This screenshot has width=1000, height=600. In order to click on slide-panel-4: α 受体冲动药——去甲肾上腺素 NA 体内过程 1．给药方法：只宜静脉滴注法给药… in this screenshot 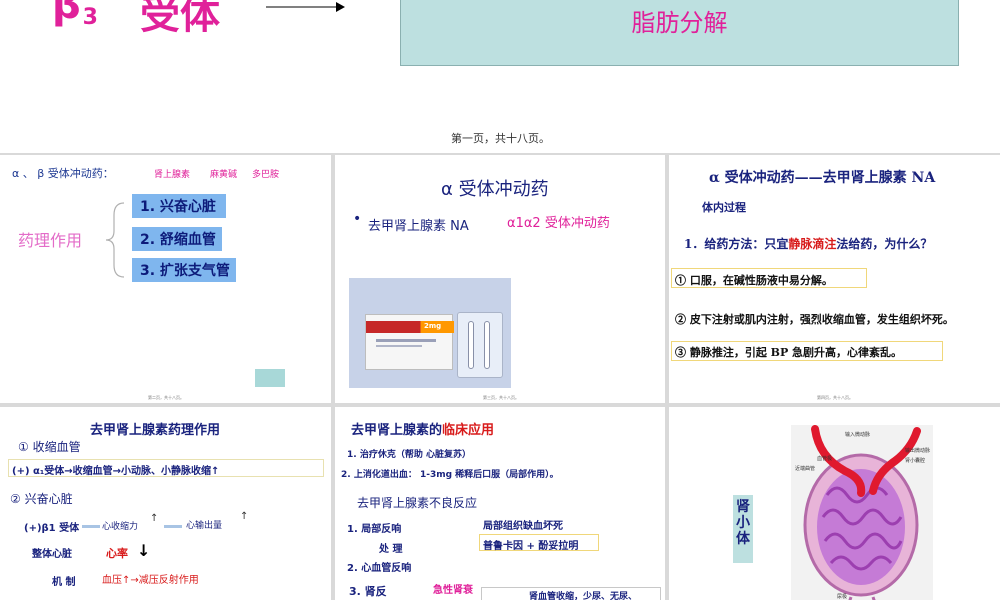, I will do `click(834, 279)`.